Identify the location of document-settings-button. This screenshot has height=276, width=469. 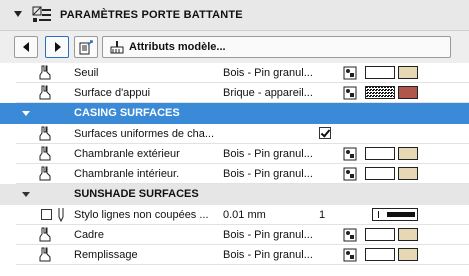
(86, 47).